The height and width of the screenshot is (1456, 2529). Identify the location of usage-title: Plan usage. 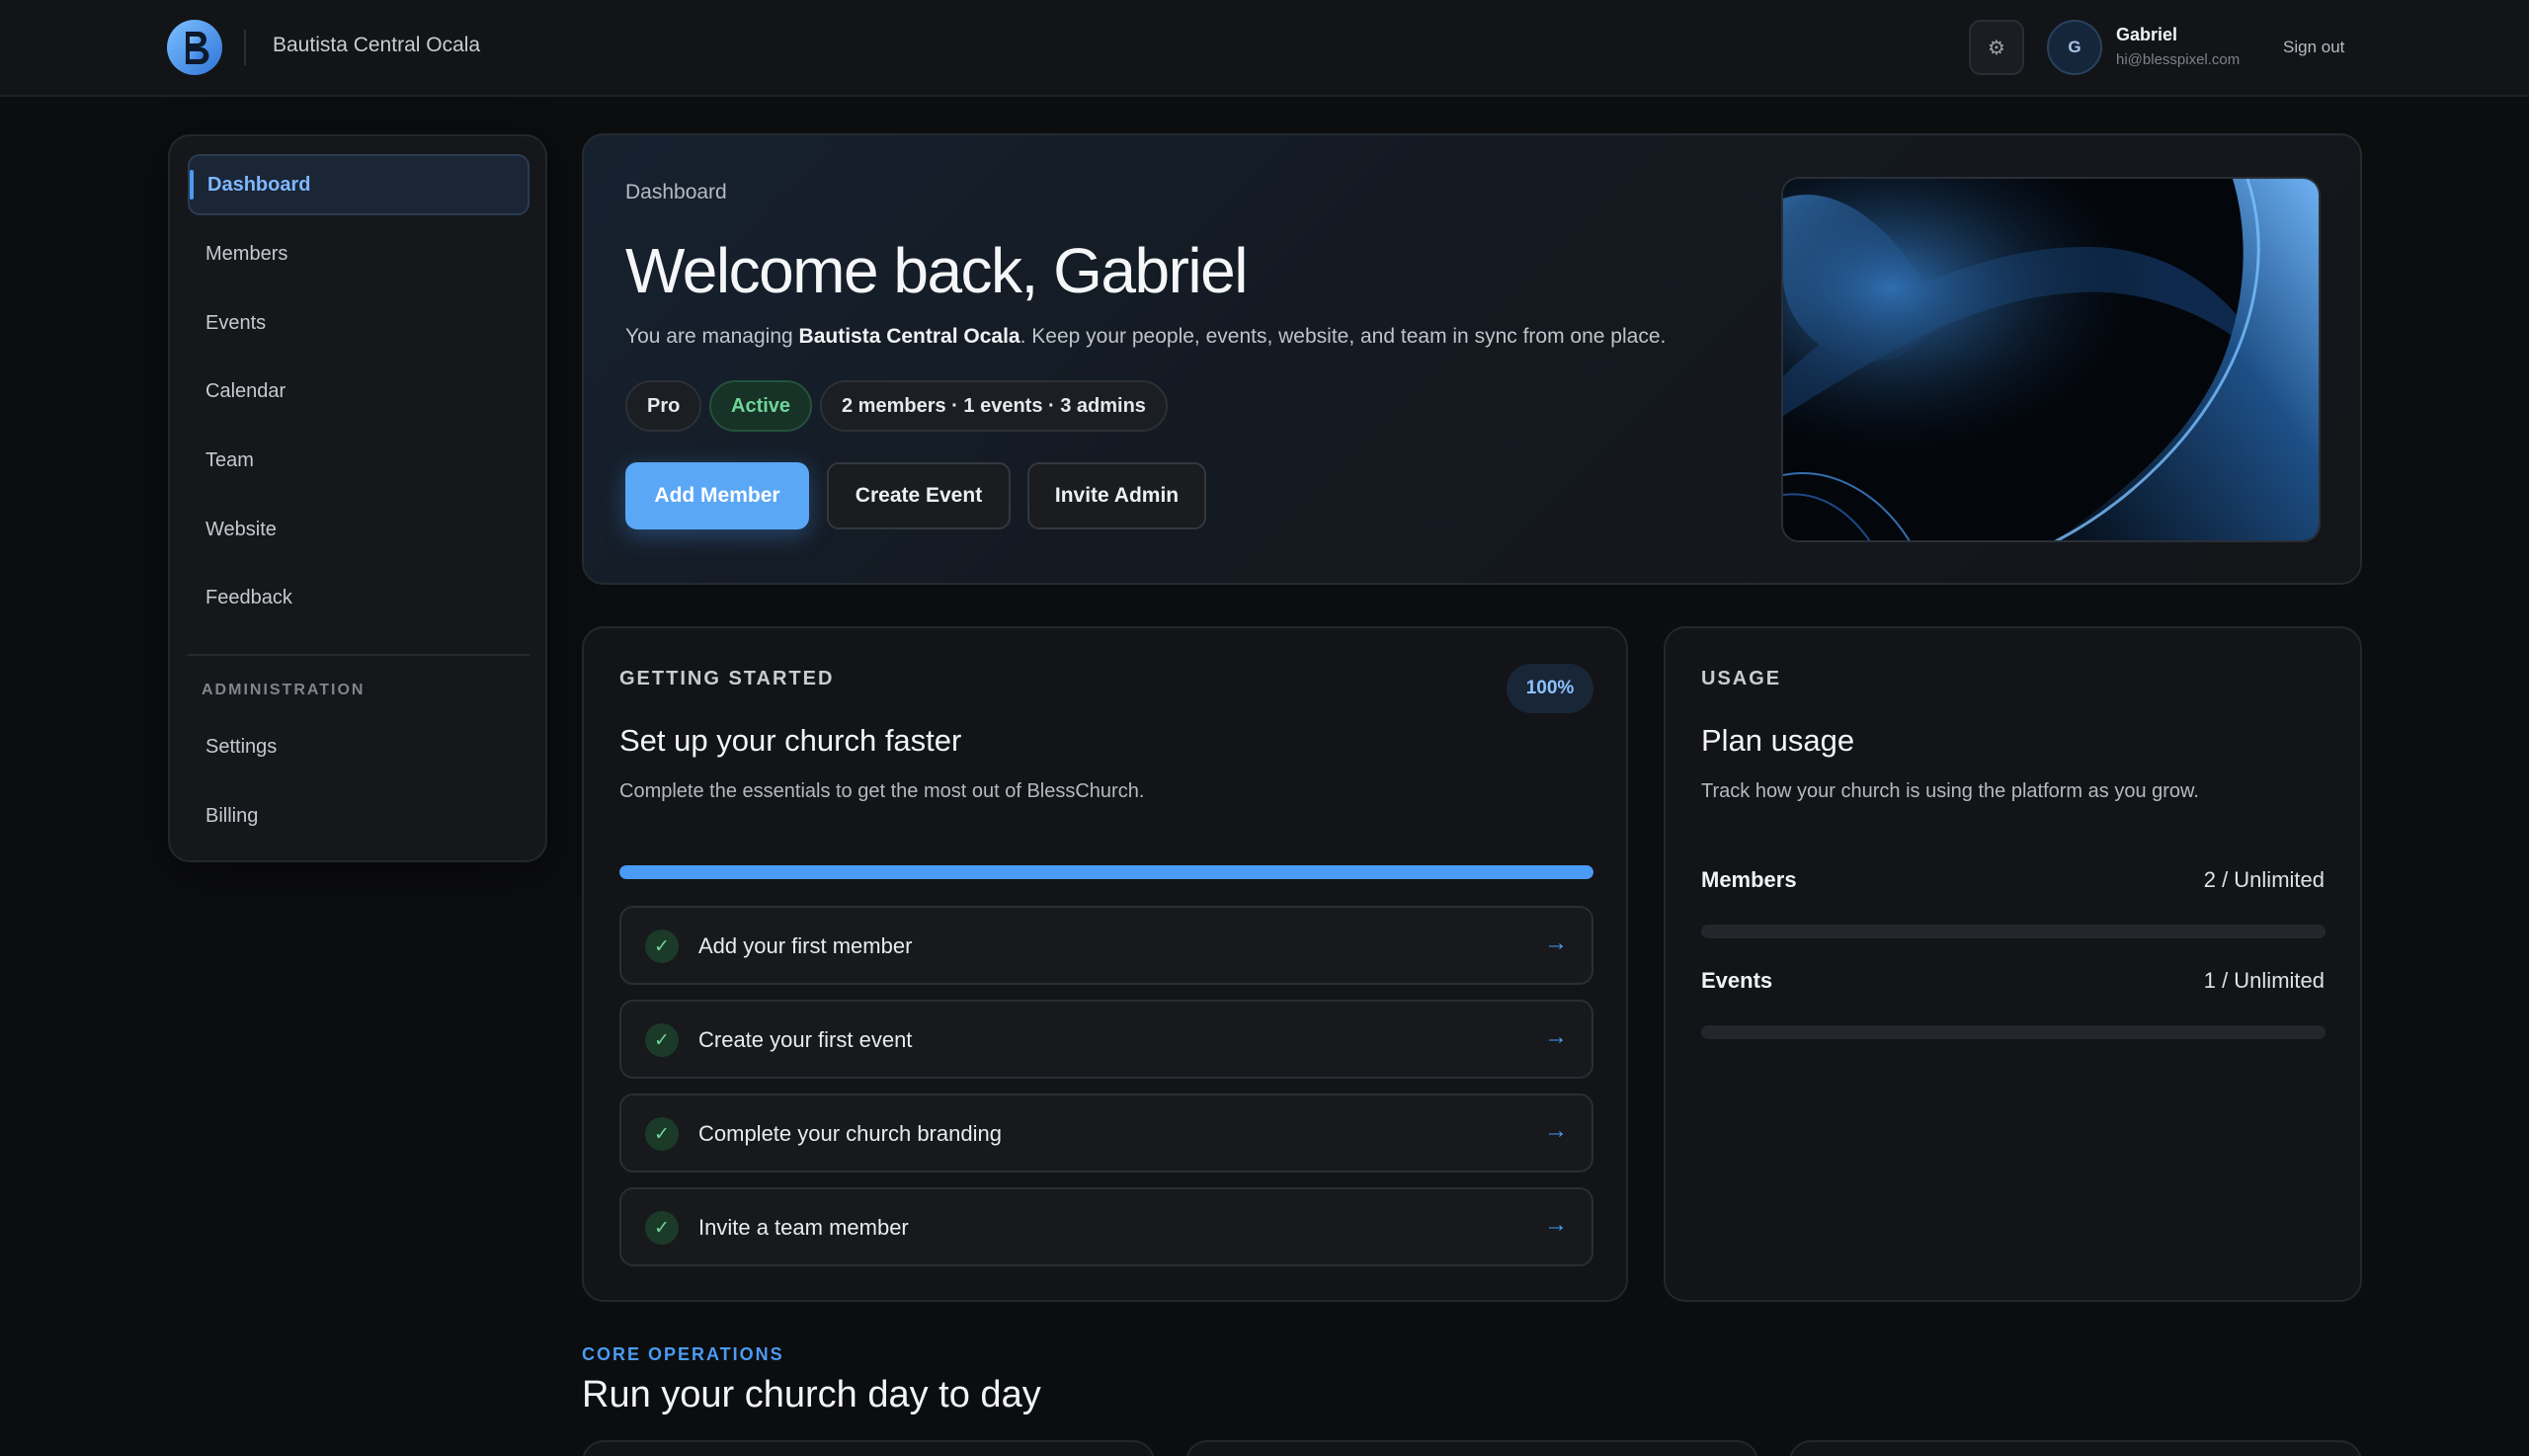
(1778, 740).